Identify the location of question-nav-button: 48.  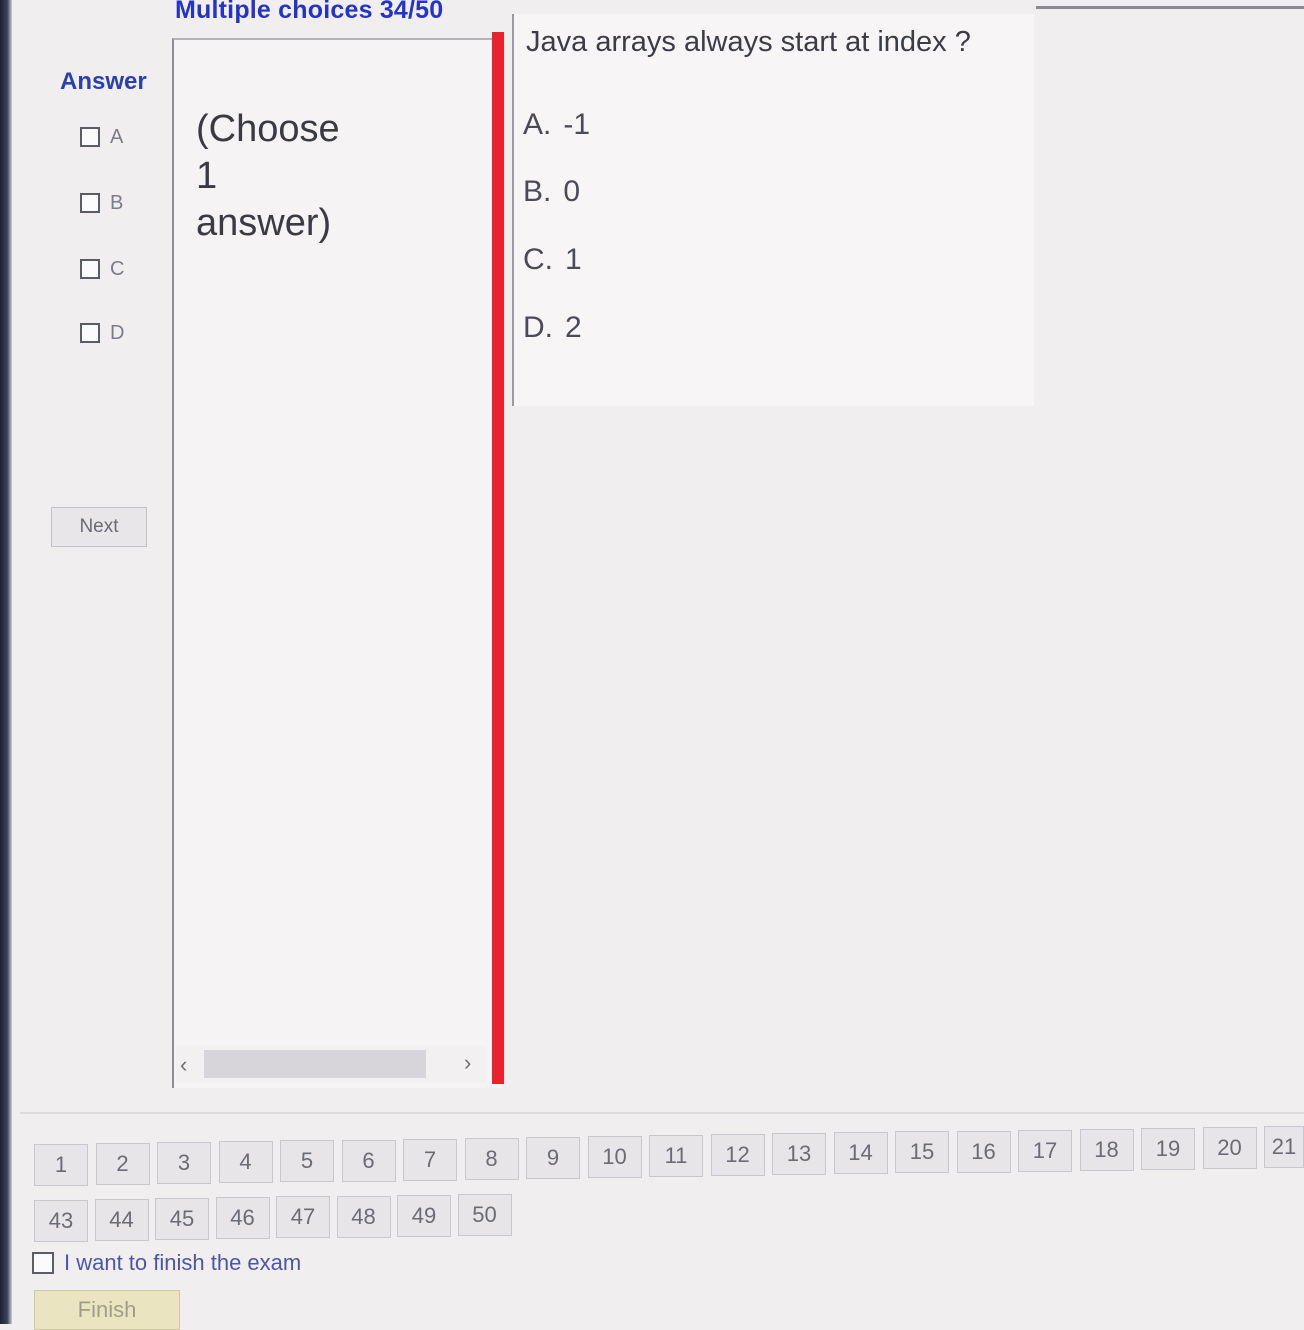
(363, 1216).